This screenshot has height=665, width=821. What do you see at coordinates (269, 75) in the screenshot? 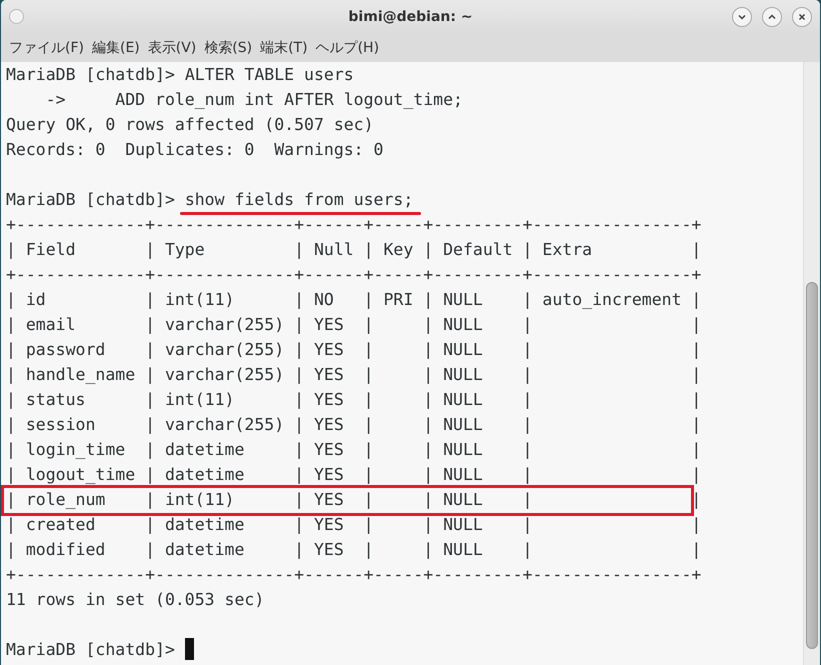
I see `command-text: ALTER TABLE users` at bounding box center [269, 75].